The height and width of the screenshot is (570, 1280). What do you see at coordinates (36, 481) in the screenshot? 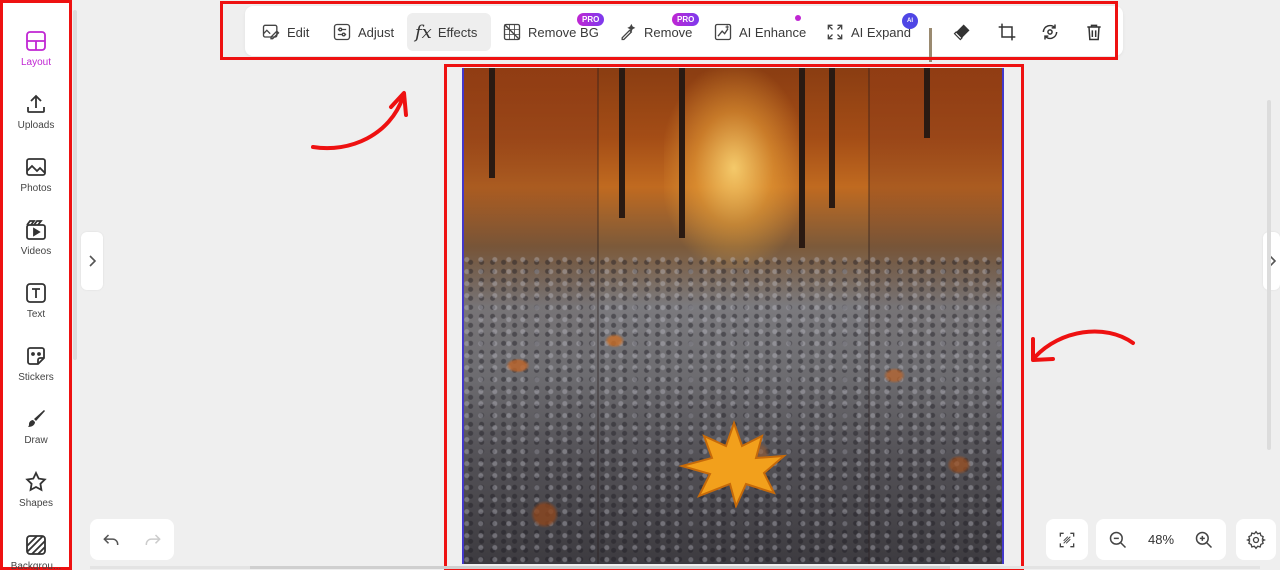
I see `star-icon` at bounding box center [36, 481].